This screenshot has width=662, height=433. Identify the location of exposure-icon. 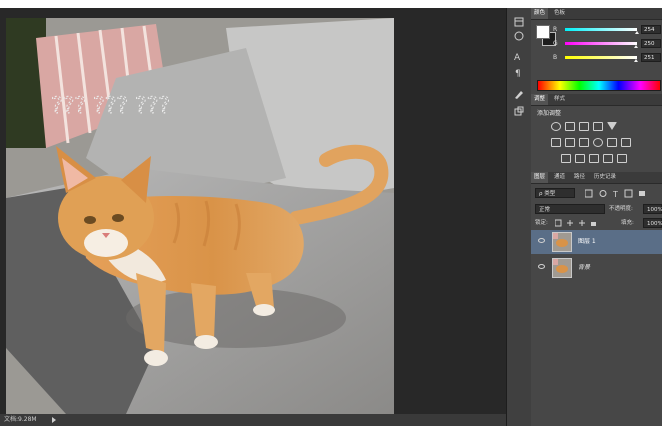
(598, 126).